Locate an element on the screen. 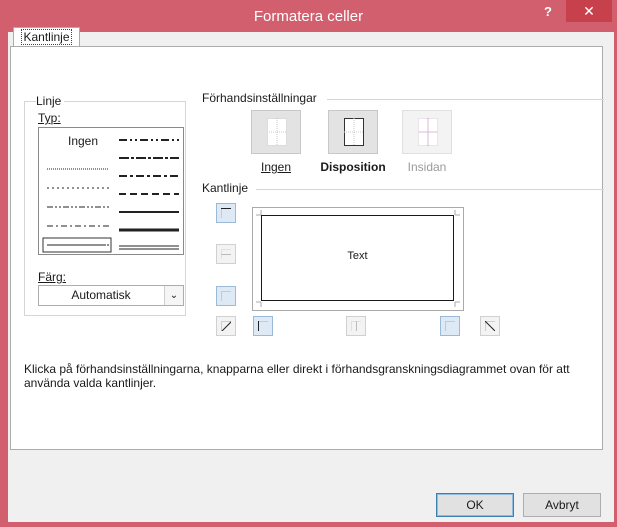 This screenshot has height=527, width=617. presets-group-label: Förhandsinställningar is located at coordinates (261, 98).